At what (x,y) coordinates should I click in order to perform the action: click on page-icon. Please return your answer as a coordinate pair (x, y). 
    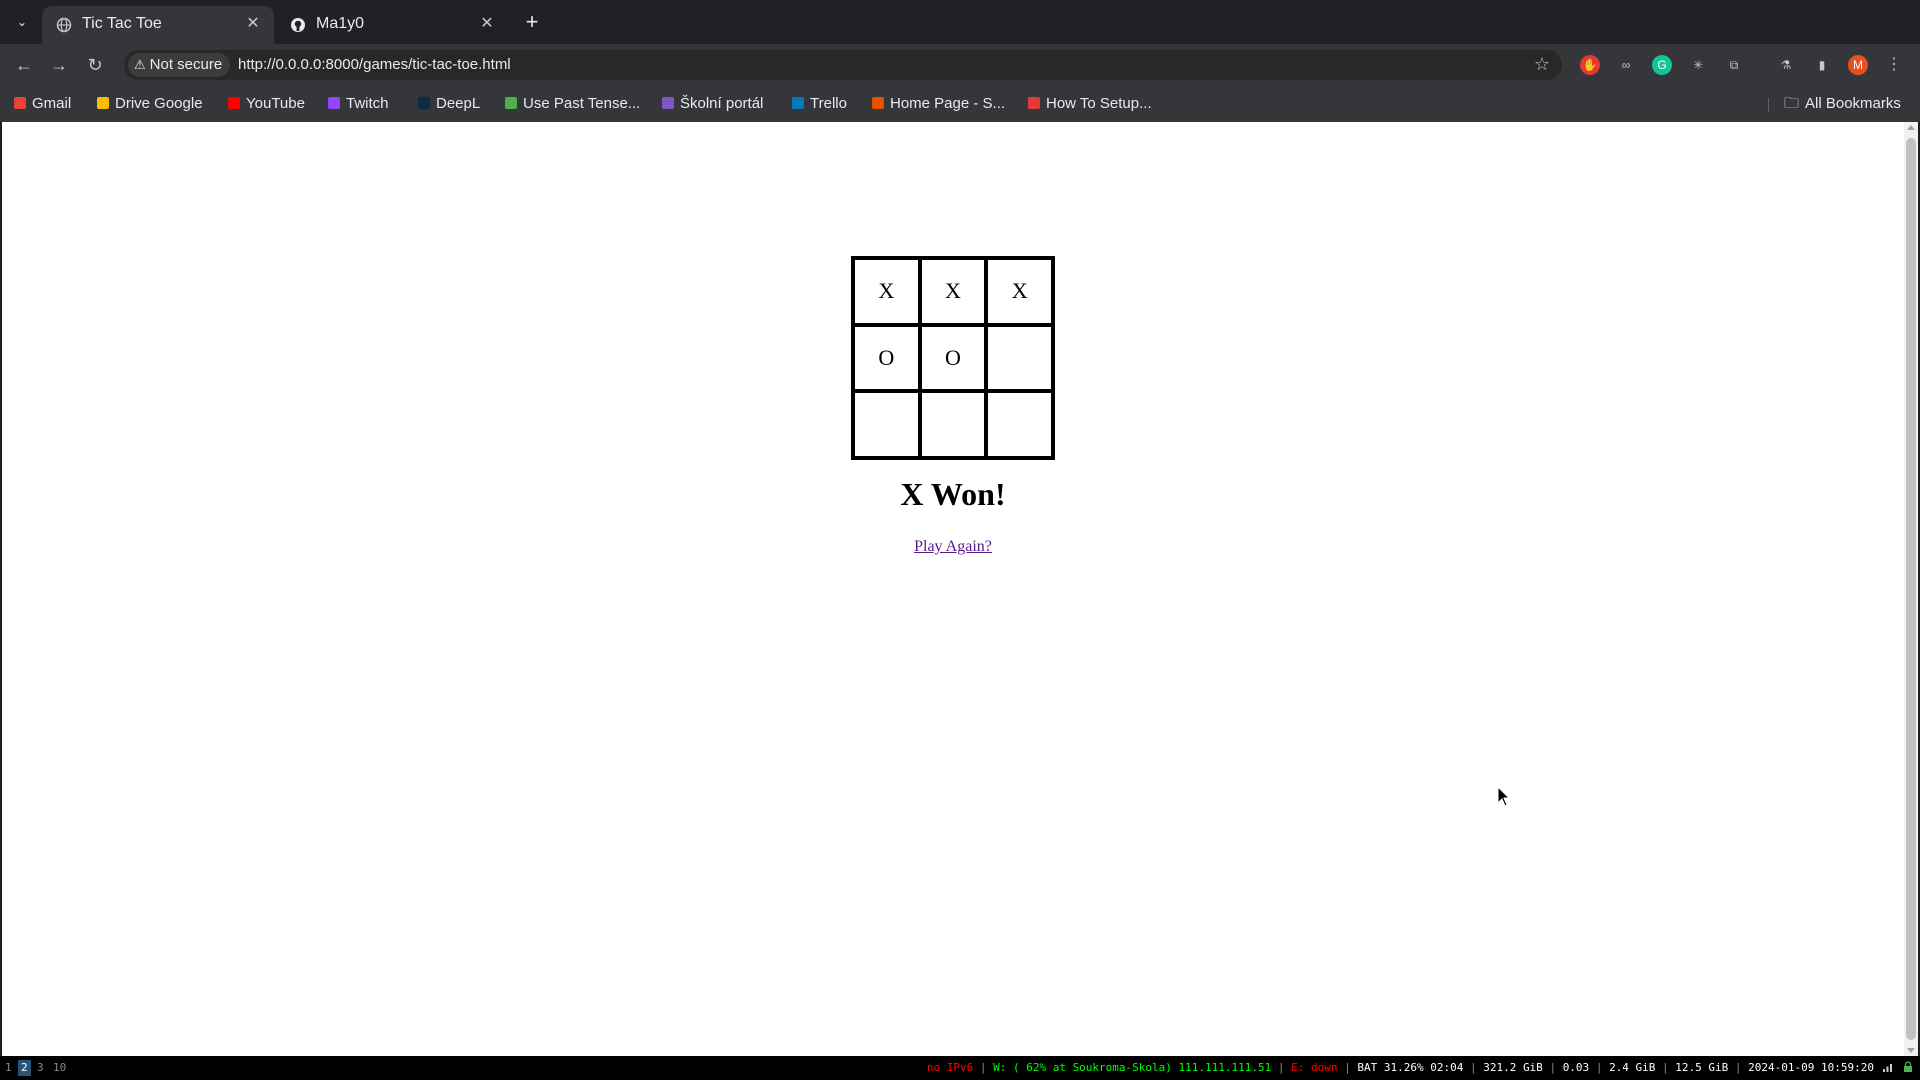
    Looking at the image, I should click on (511, 103).